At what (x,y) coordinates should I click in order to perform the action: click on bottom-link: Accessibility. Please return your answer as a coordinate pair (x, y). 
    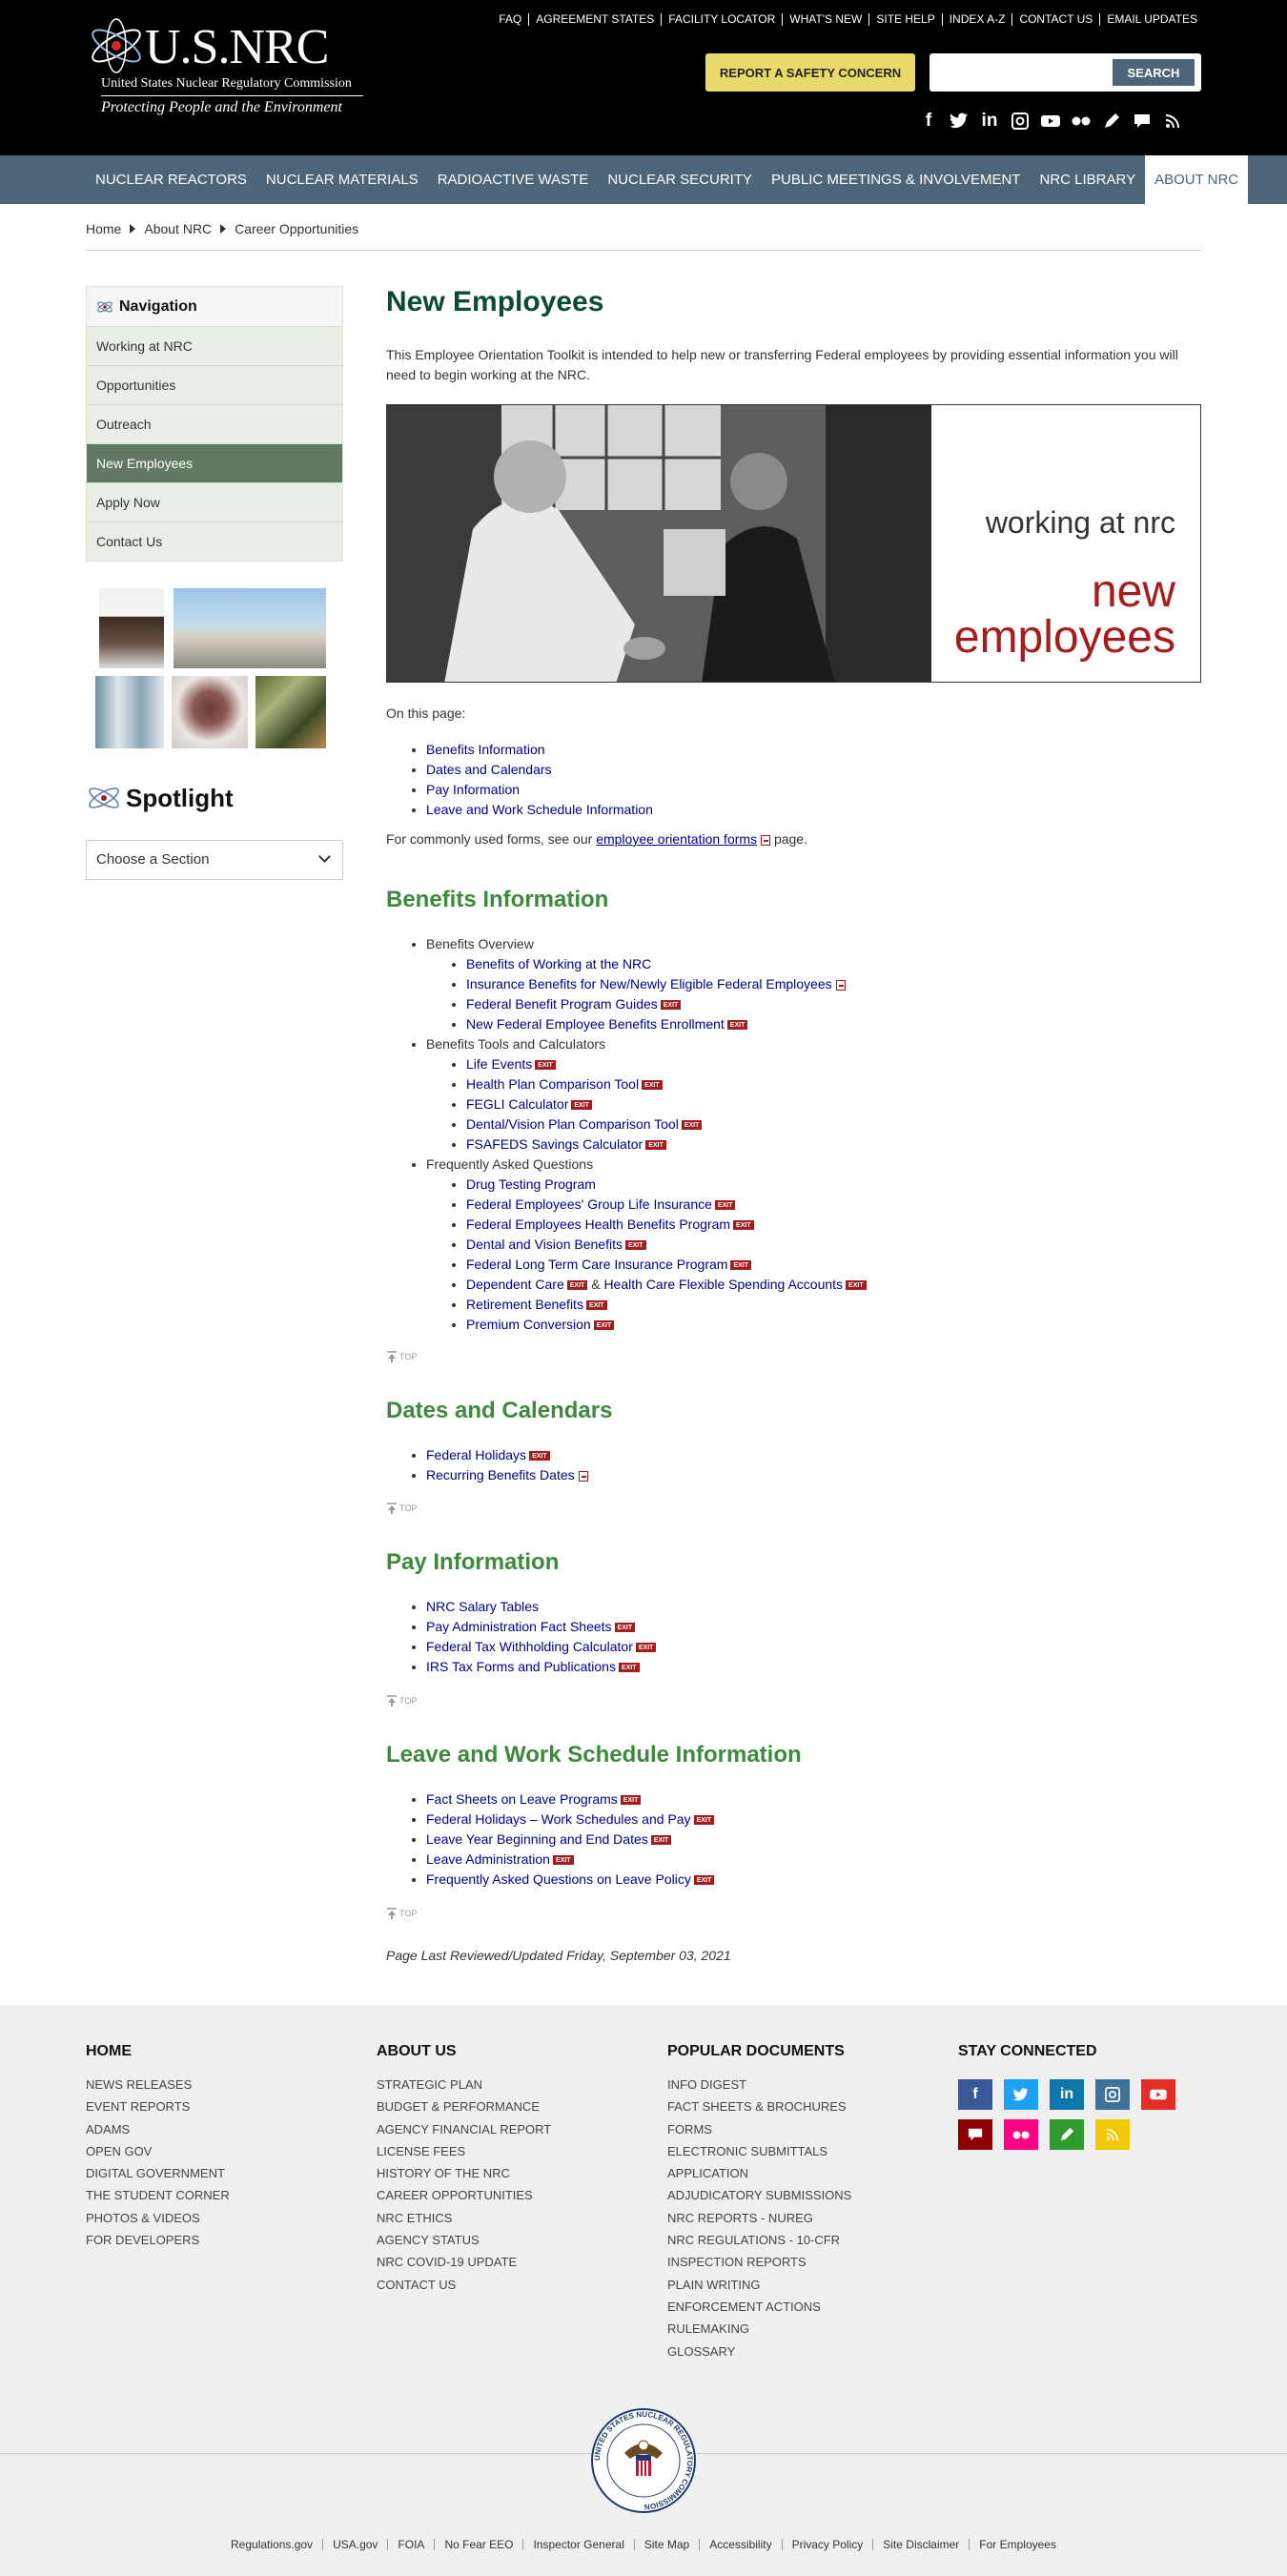
    Looking at the image, I should click on (741, 2544).